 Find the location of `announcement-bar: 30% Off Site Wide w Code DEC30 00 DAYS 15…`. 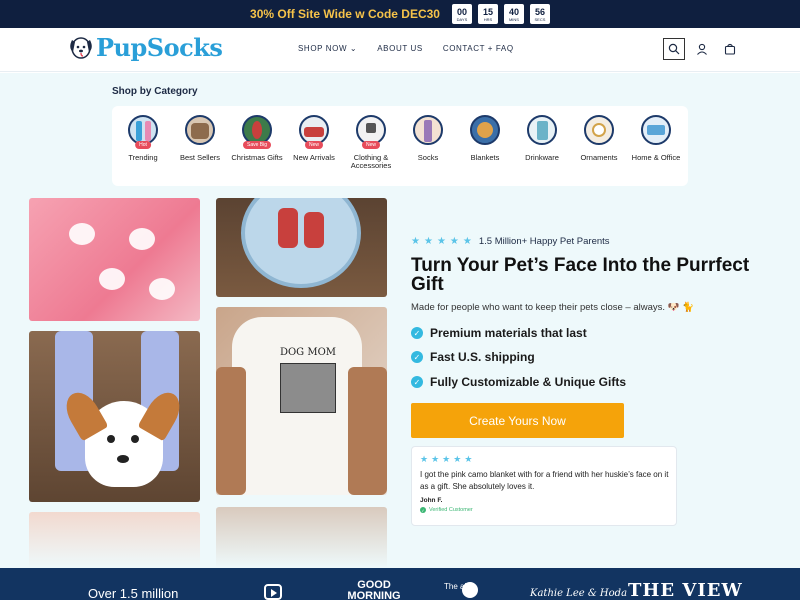

announcement-bar: 30% Off Site Wide w Code DEC30 00 DAYS 15… is located at coordinates (400, 14).